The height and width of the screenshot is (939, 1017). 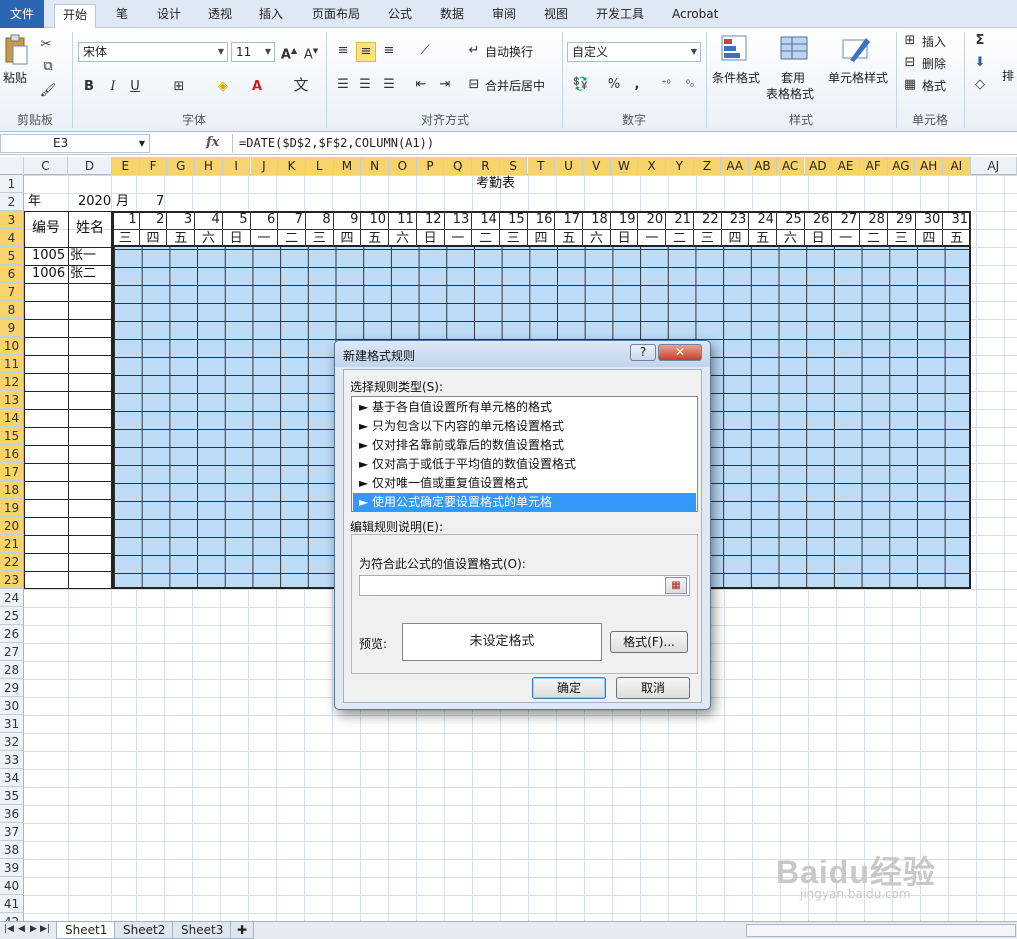 What do you see at coordinates (459, 220) in the screenshot?
I see `day-number: 13` at bounding box center [459, 220].